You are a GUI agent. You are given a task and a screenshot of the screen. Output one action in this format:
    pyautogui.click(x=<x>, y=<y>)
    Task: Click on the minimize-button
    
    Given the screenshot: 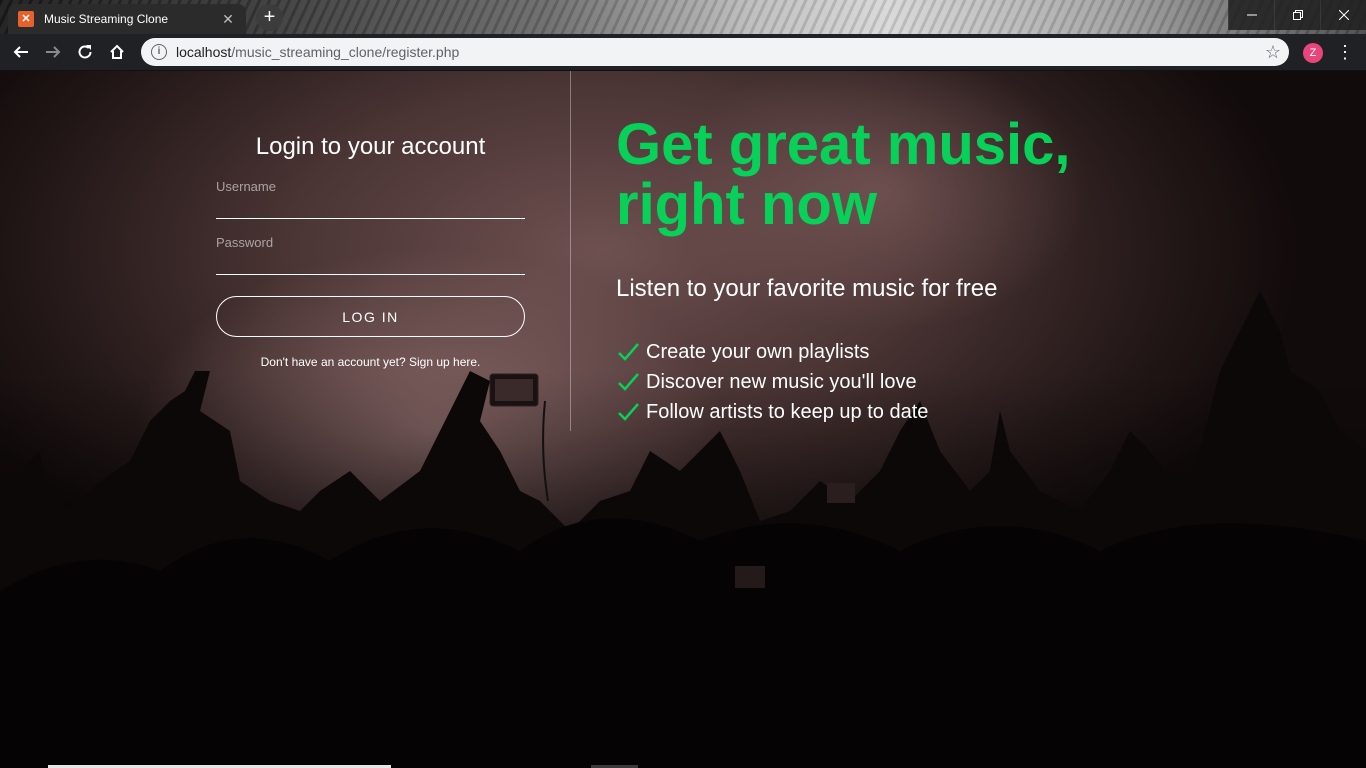 What is the action you would take?
    pyautogui.click(x=1251, y=15)
    